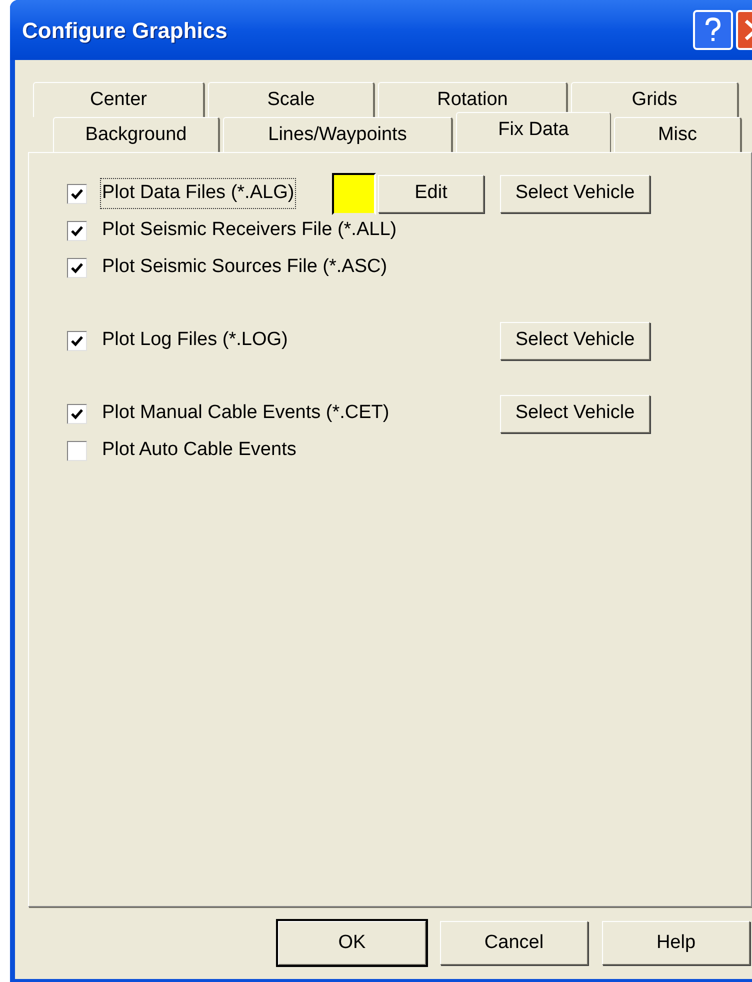 The image size is (752, 982). What do you see at coordinates (354, 193) in the screenshot?
I see `color-swatch` at bounding box center [354, 193].